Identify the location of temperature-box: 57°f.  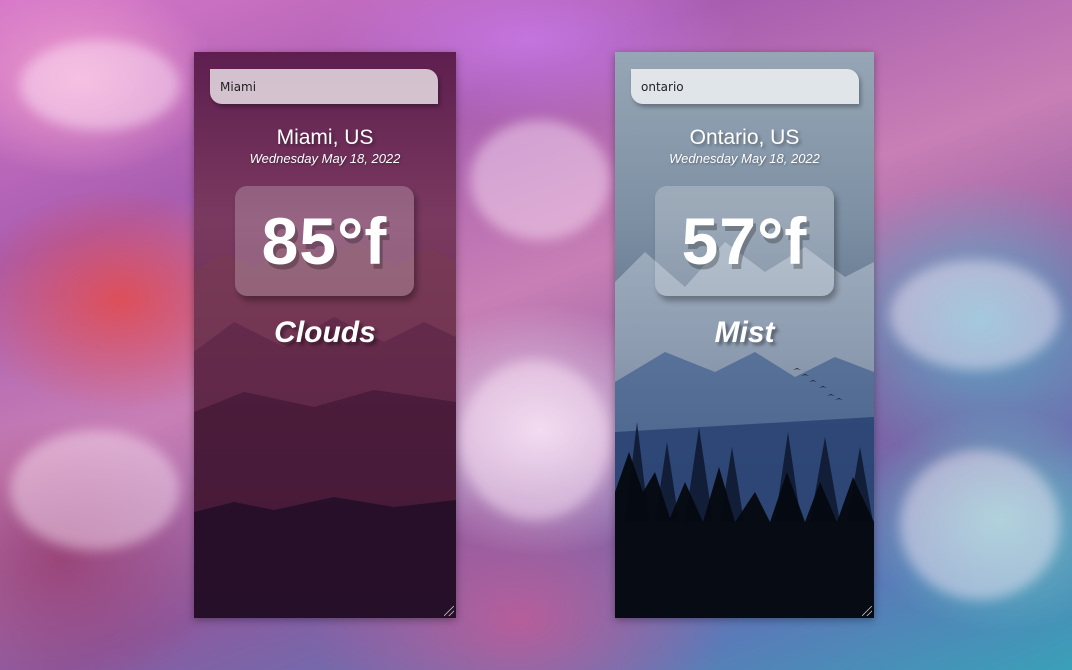
(744, 241).